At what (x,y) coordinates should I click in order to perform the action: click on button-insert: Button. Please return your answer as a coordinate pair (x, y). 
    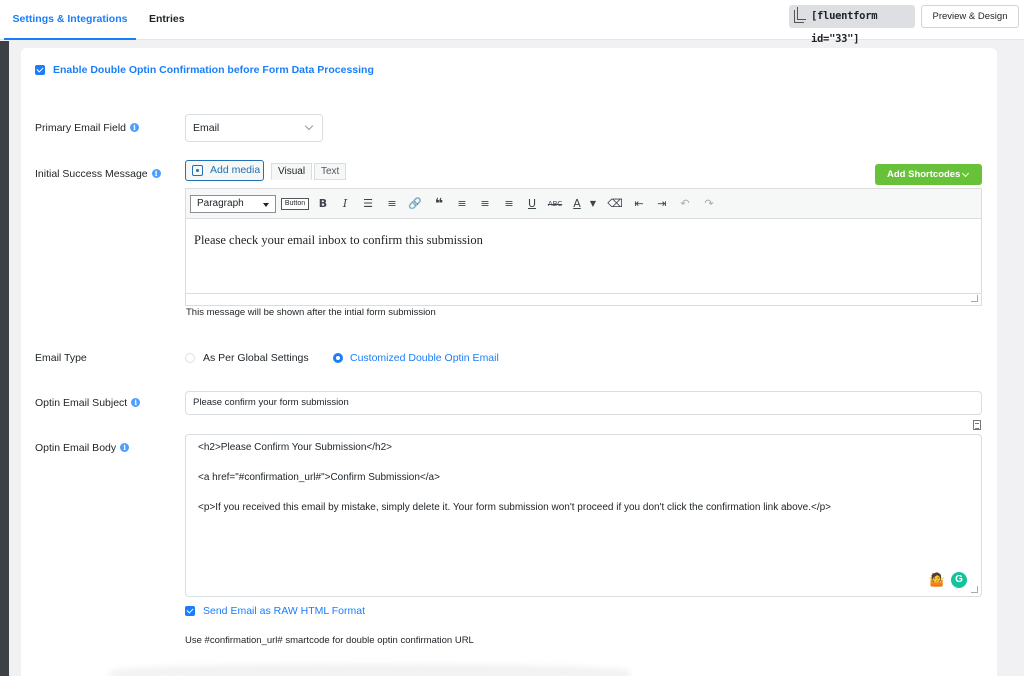
    Looking at the image, I should click on (295, 204).